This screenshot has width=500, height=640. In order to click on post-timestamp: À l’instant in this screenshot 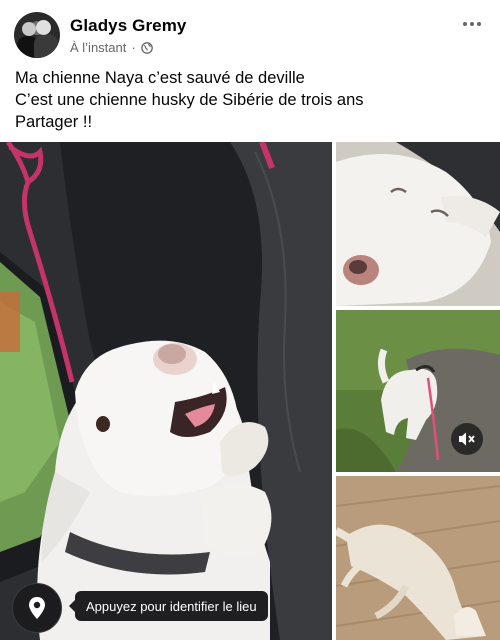, I will do `click(98, 47)`.